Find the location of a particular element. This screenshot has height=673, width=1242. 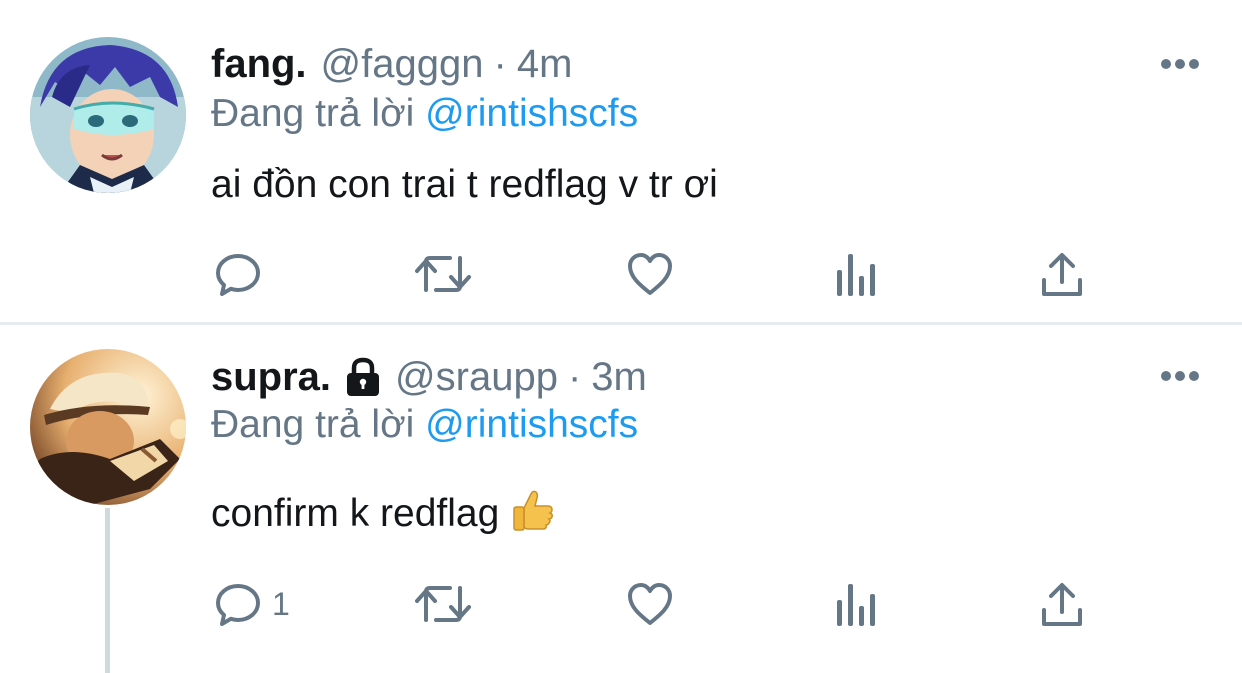

user-handle: @sraupp is located at coordinates (476, 377).